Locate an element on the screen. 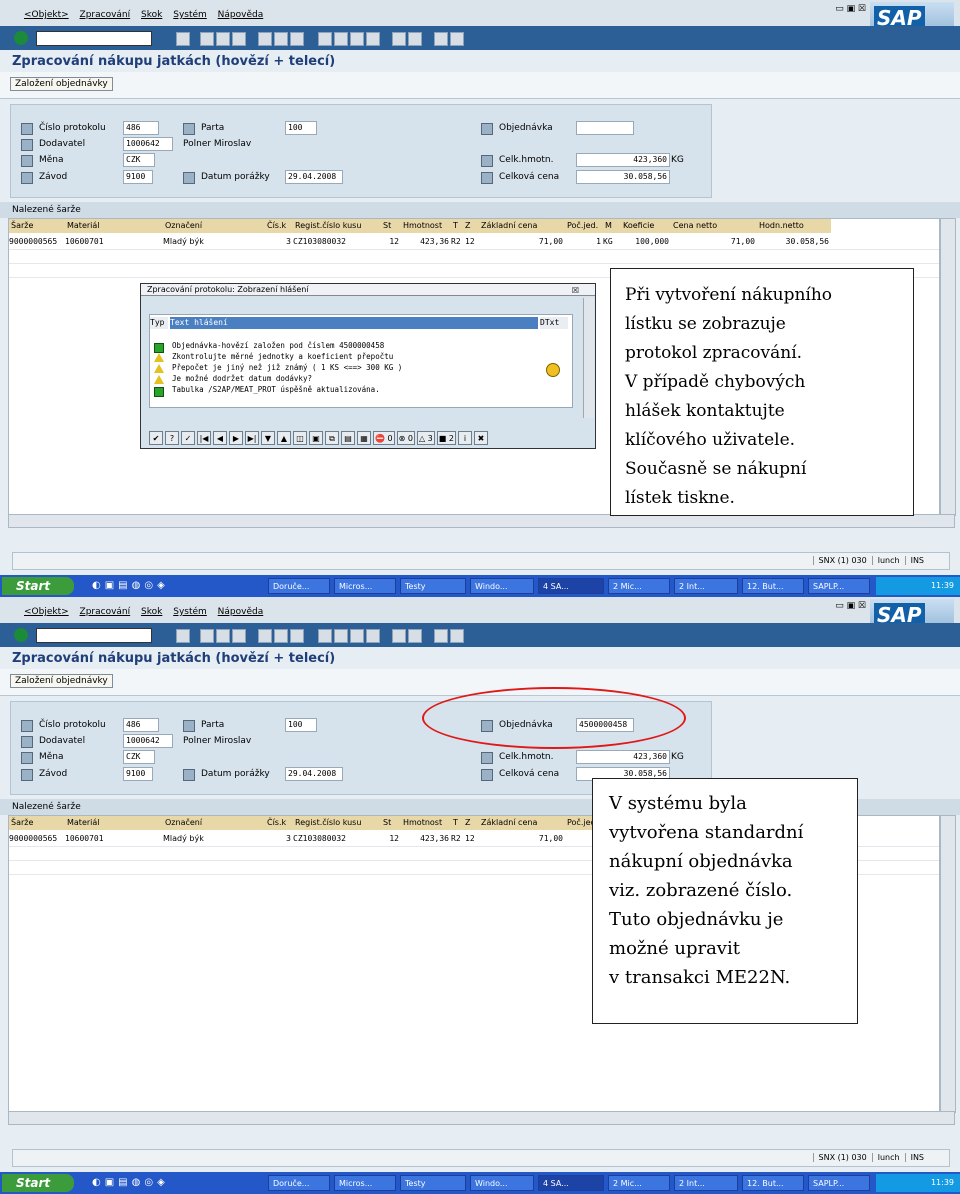 The width and height of the screenshot is (960, 1194). print-icon: ▤ is located at coordinates (348, 438).